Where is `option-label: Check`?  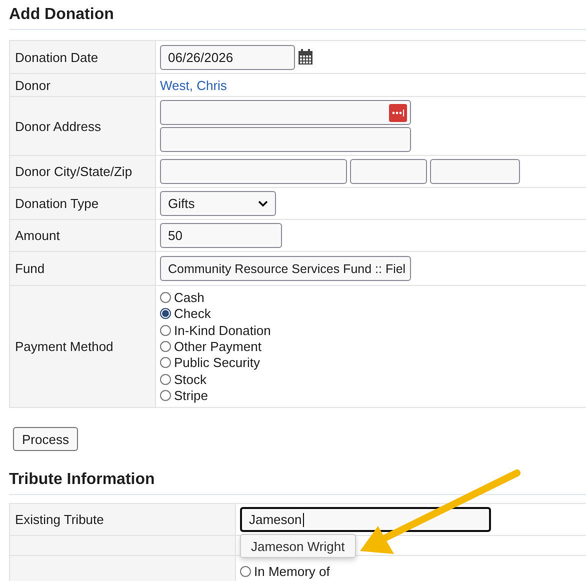 option-label: Check is located at coordinates (192, 314).